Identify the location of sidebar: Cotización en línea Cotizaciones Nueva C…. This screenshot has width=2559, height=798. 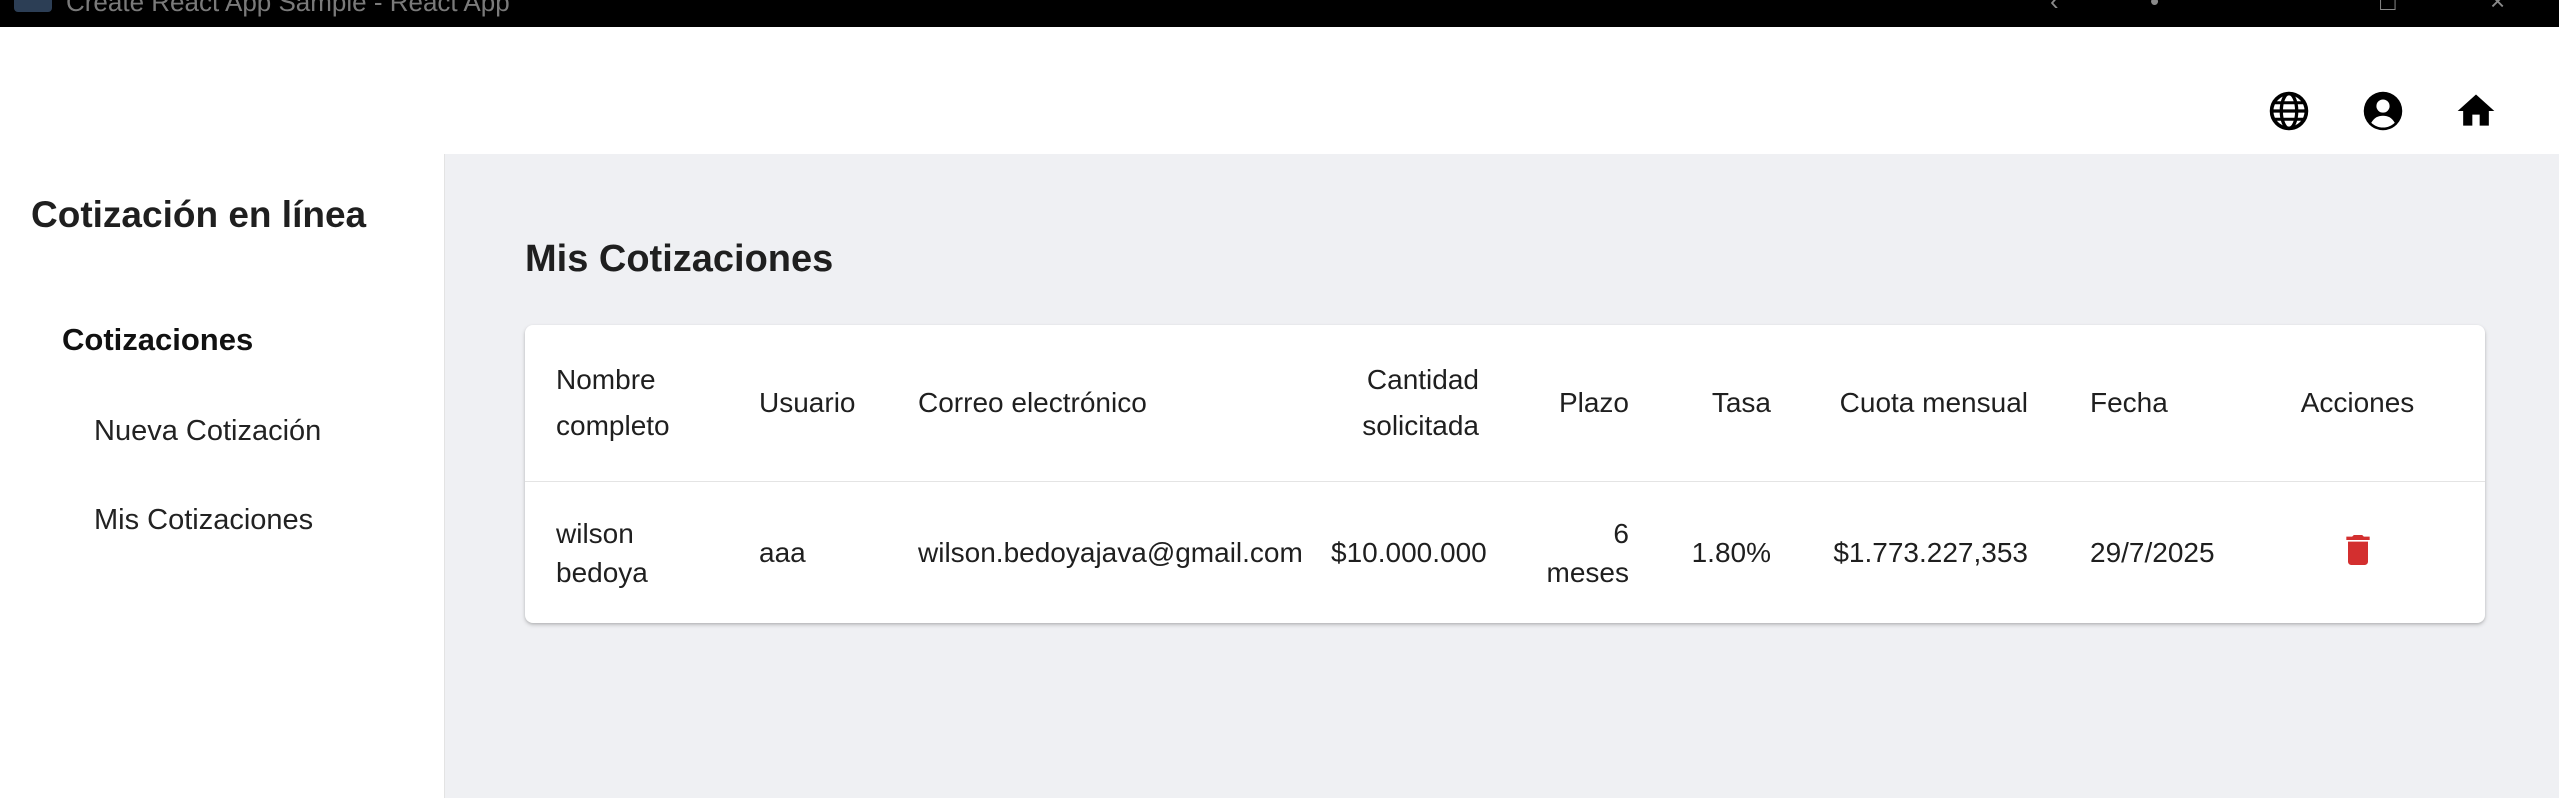
(222, 476).